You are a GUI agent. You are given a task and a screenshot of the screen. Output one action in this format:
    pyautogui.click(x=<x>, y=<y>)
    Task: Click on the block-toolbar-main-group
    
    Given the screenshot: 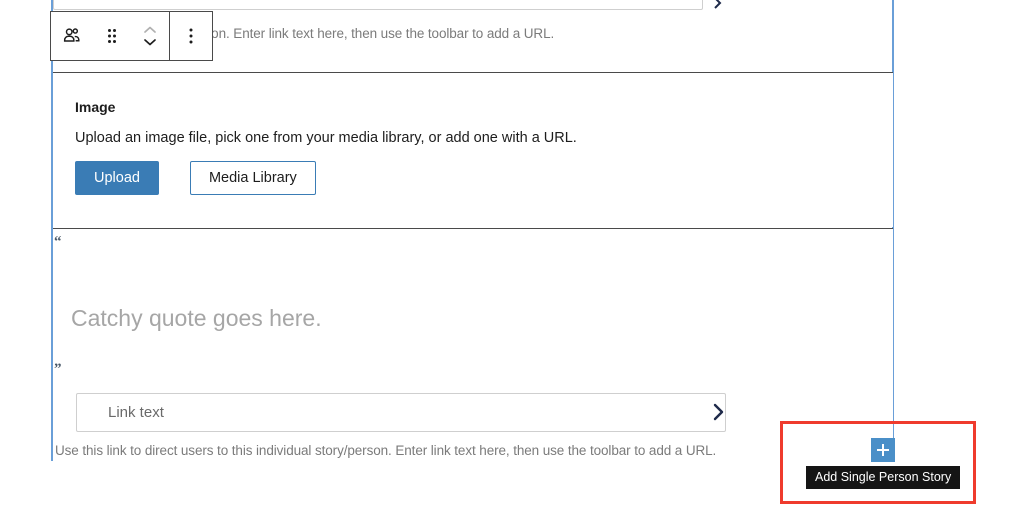 What is the action you would take?
    pyautogui.click(x=110, y=36)
    